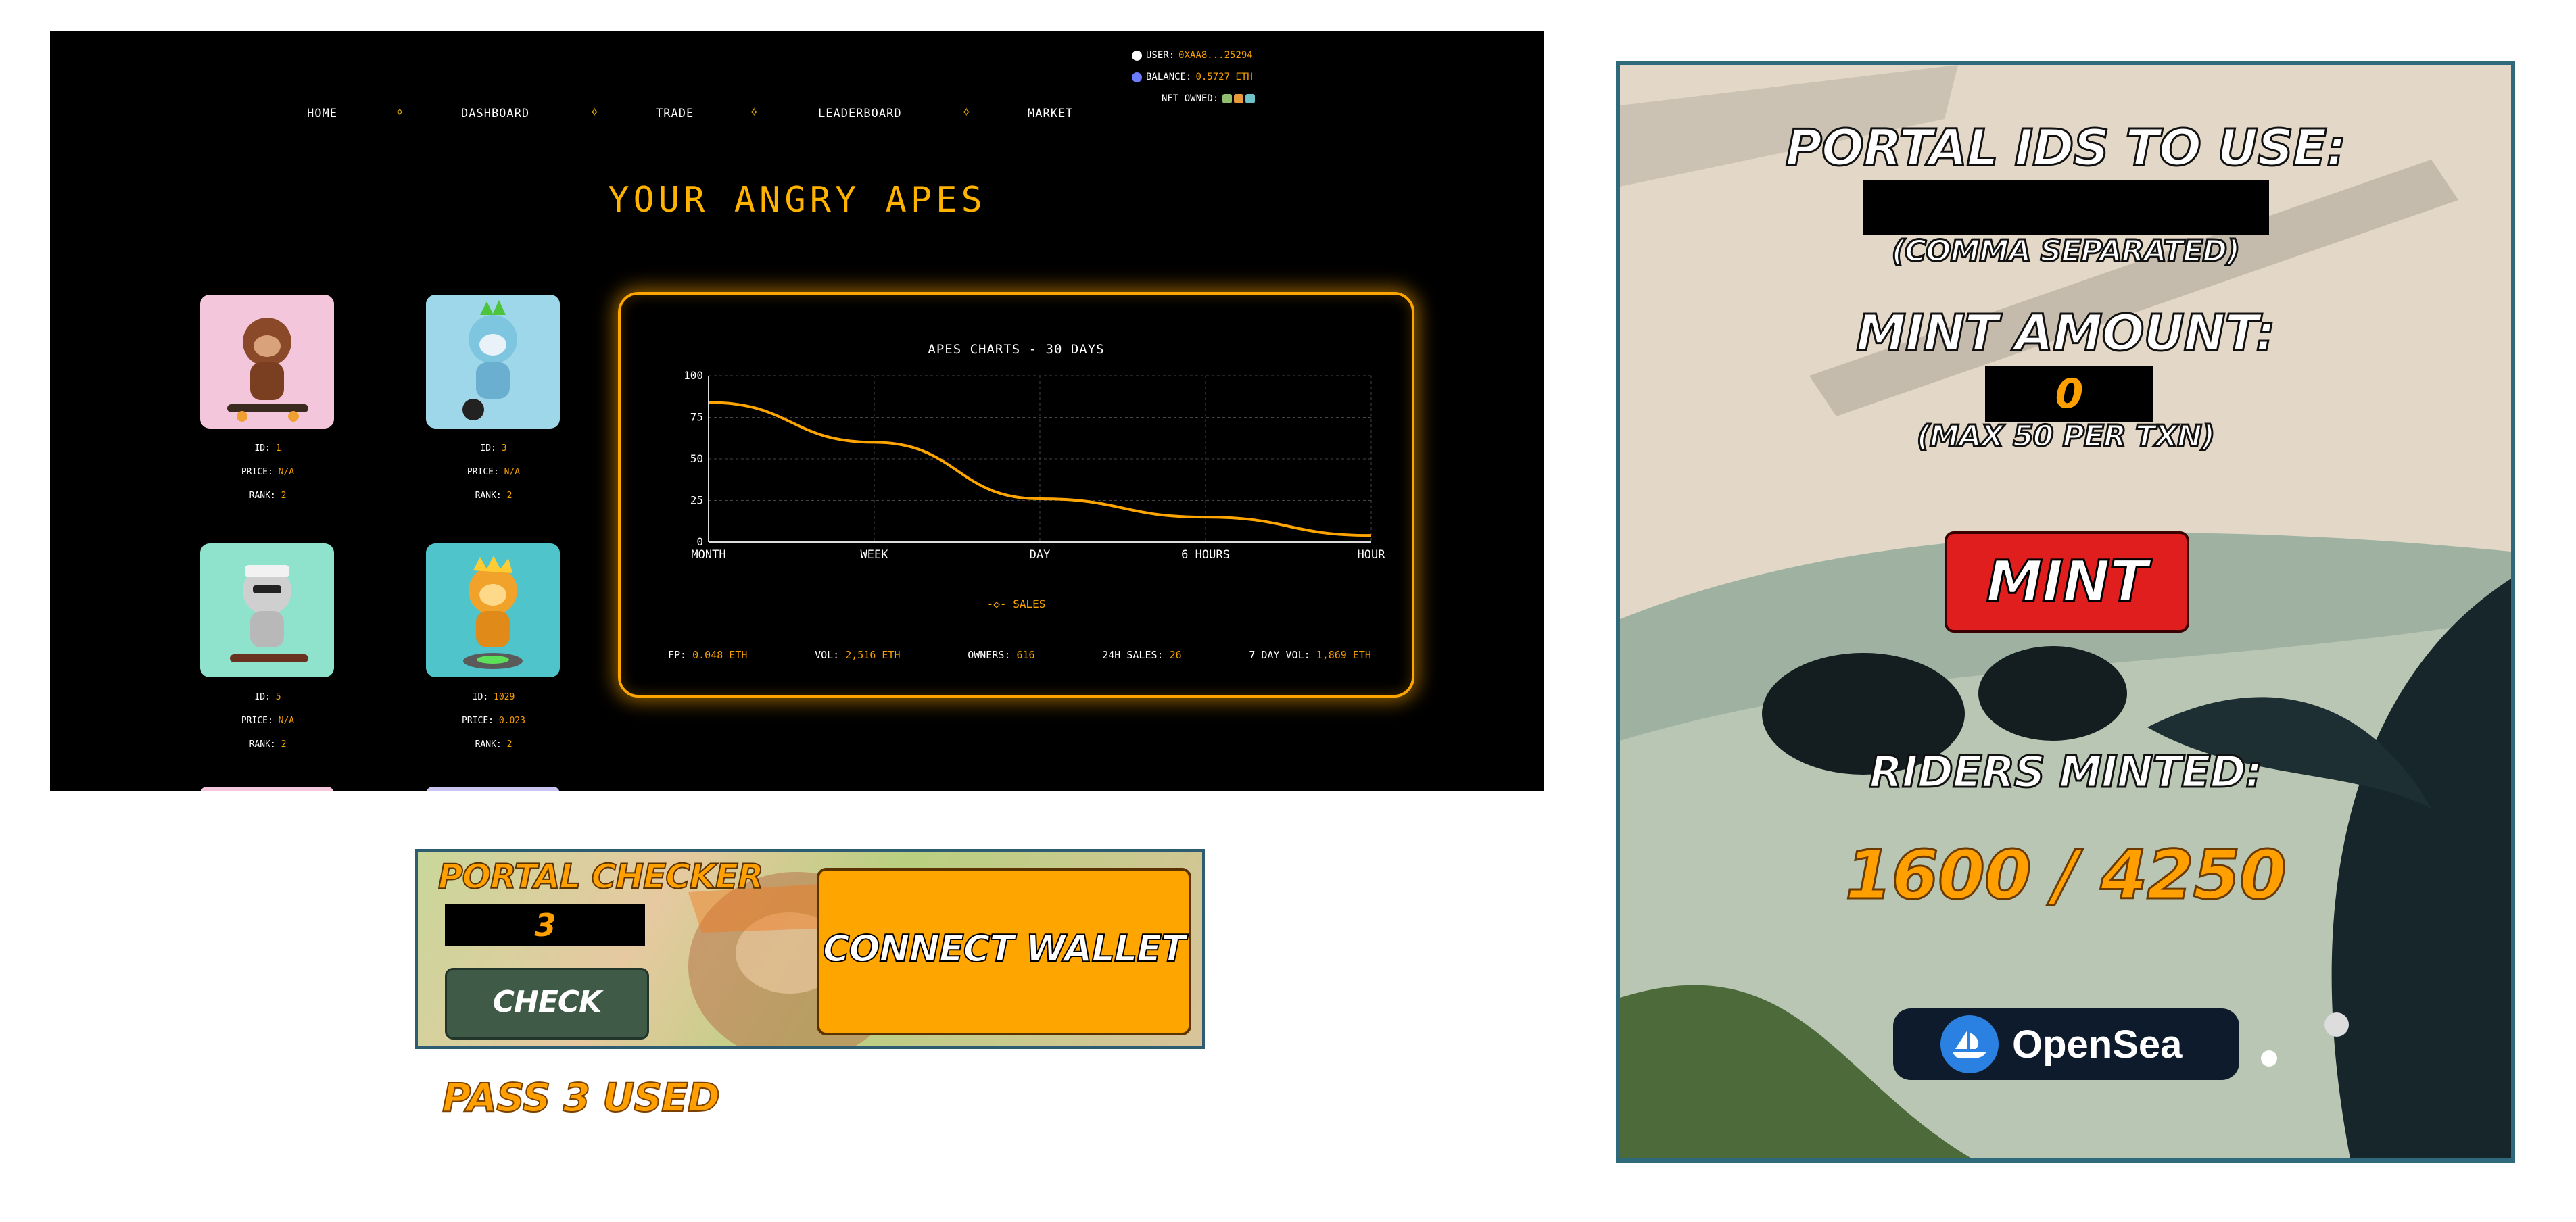 The image size is (2576, 1222). What do you see at coordinates (600, 876) in the screenshot?
I see `checker-title: PORTAL CHECKER` at bounding box center [600, 876].